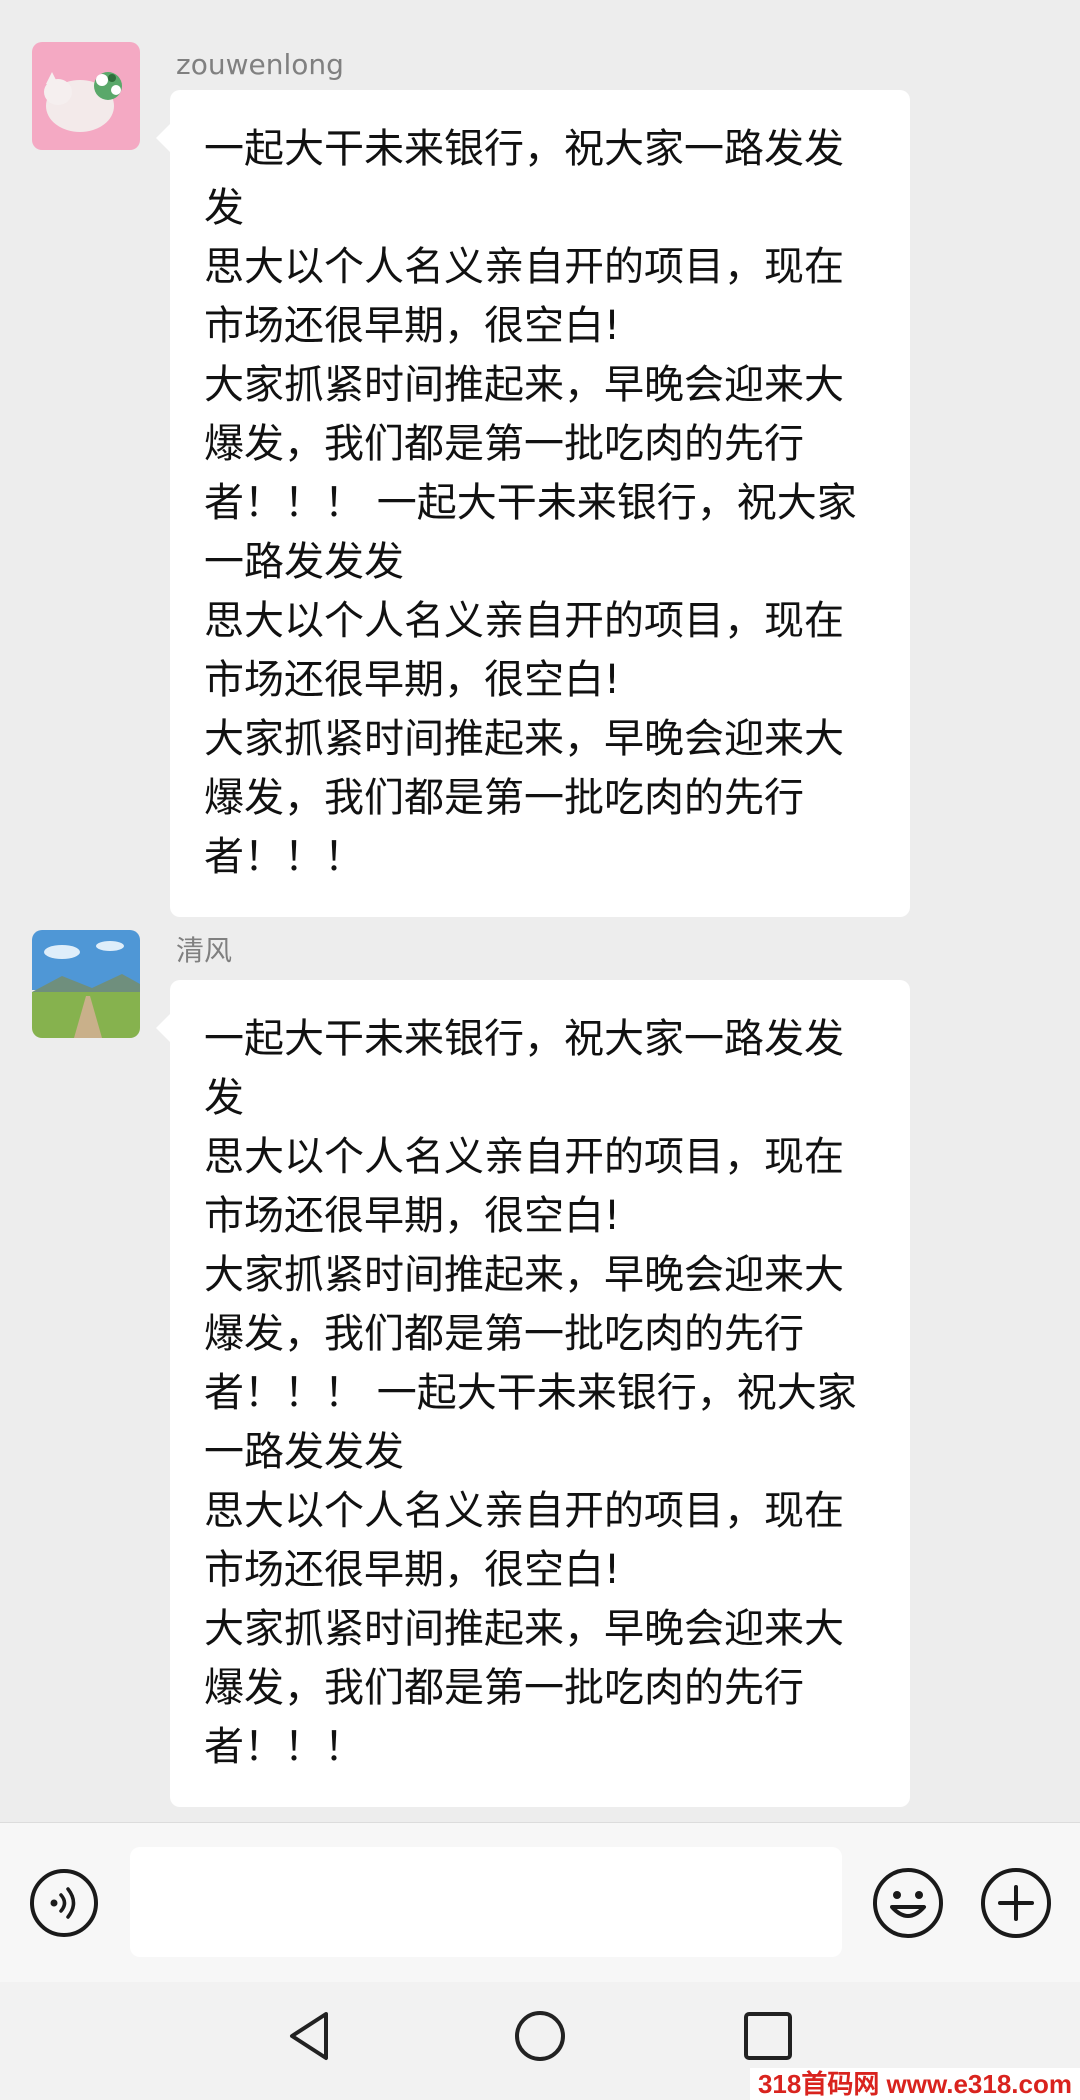 The height and width of the screenshot is (2100, 1080). I want to click on chat-input-bar, so click(540, 1902).